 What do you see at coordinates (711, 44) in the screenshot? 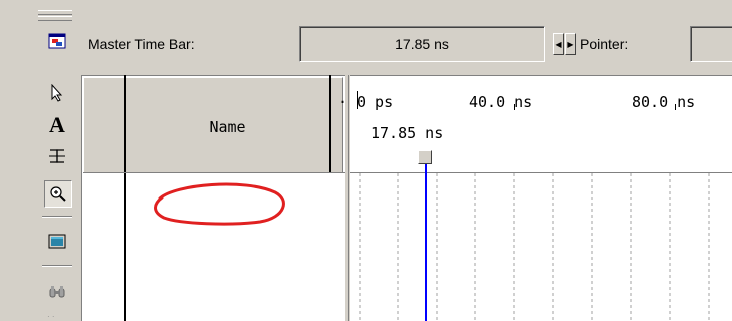
I see `pointer-field` at bounding box center [711, 44].